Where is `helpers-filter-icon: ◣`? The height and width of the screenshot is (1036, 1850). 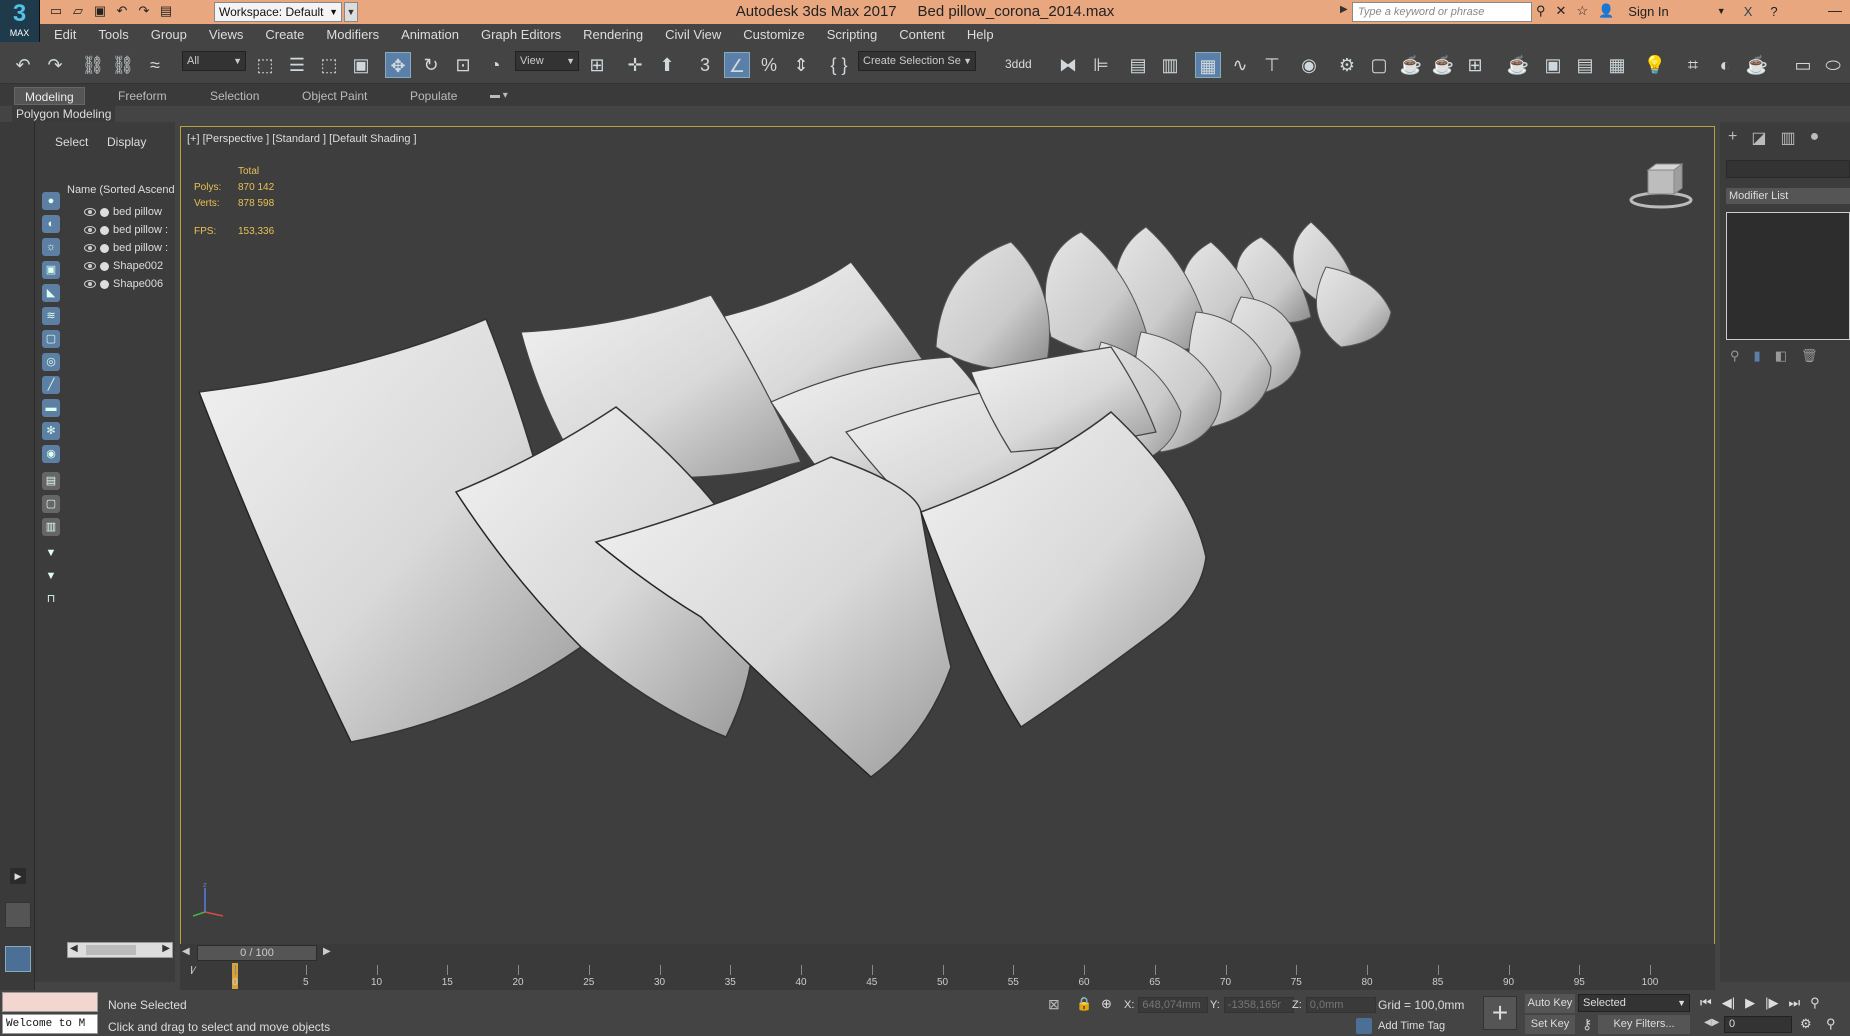
helpers-filter-icon: ◣ is located at coordinates (51, 293).